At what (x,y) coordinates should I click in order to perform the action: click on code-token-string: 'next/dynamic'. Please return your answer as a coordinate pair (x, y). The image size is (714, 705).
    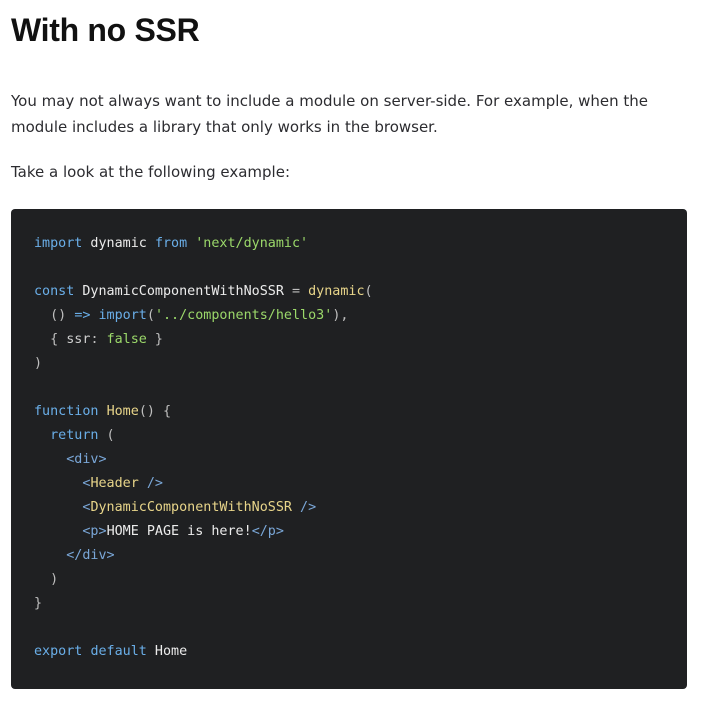
    Looking at the image, I should click on (252, 243).